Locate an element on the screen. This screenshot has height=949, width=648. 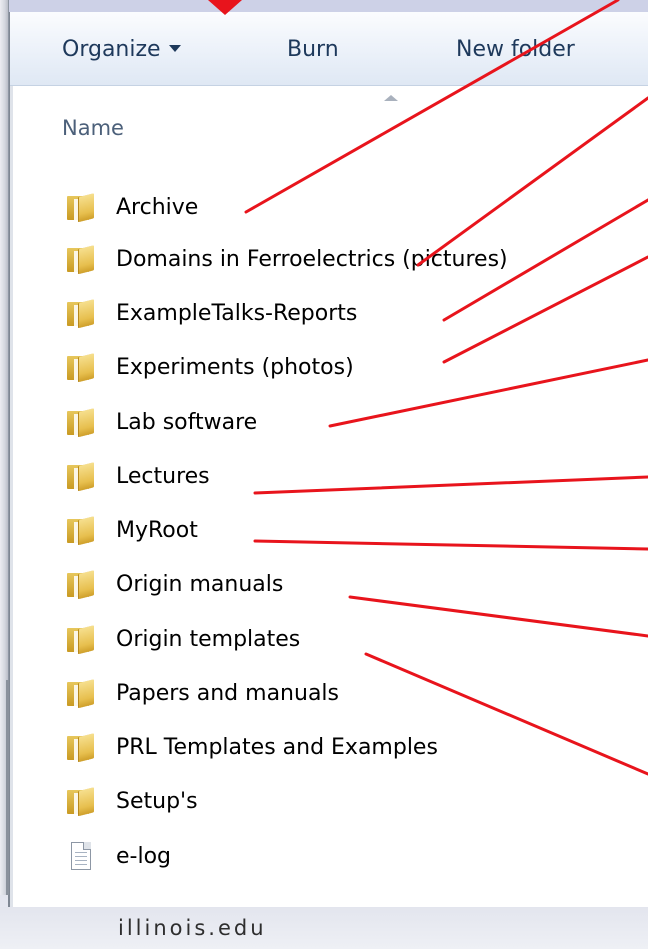
callout-line-exampletalks is located at coordinates (545, 260).